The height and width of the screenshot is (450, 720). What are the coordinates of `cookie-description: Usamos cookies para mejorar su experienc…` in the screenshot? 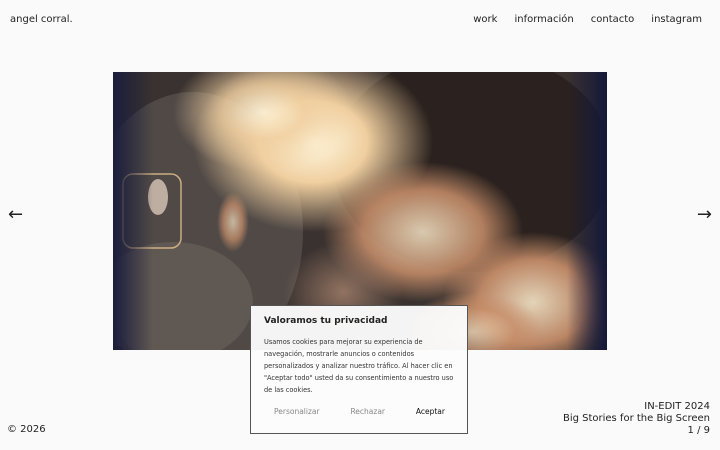 It's located at (359, 366).